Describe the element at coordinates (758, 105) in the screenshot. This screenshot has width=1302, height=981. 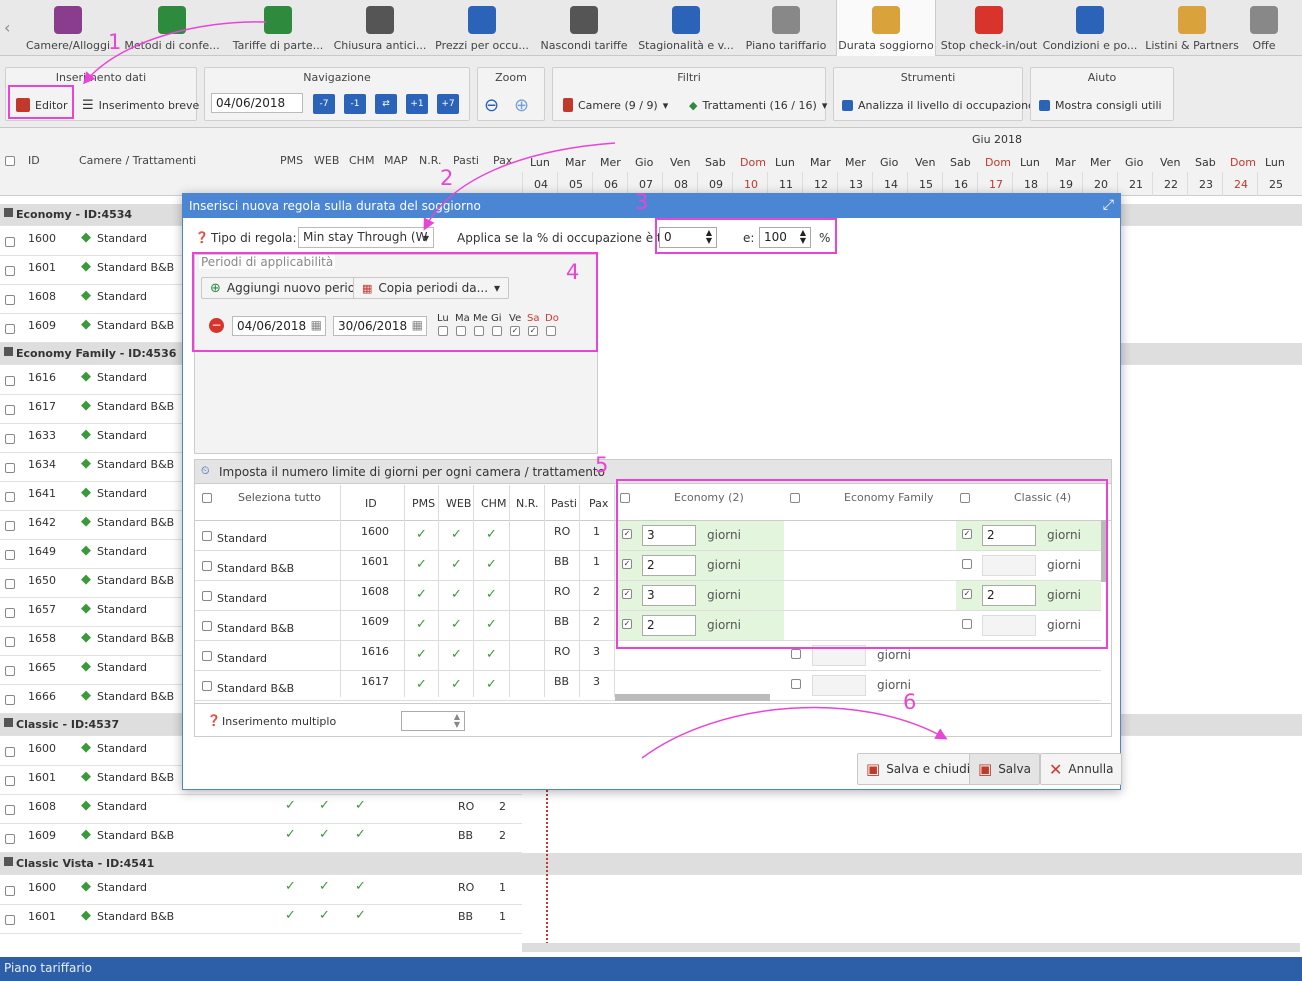
I see `trattamenti-filter: ◆ Trattamenti (16 / 16) ▾` at that location.